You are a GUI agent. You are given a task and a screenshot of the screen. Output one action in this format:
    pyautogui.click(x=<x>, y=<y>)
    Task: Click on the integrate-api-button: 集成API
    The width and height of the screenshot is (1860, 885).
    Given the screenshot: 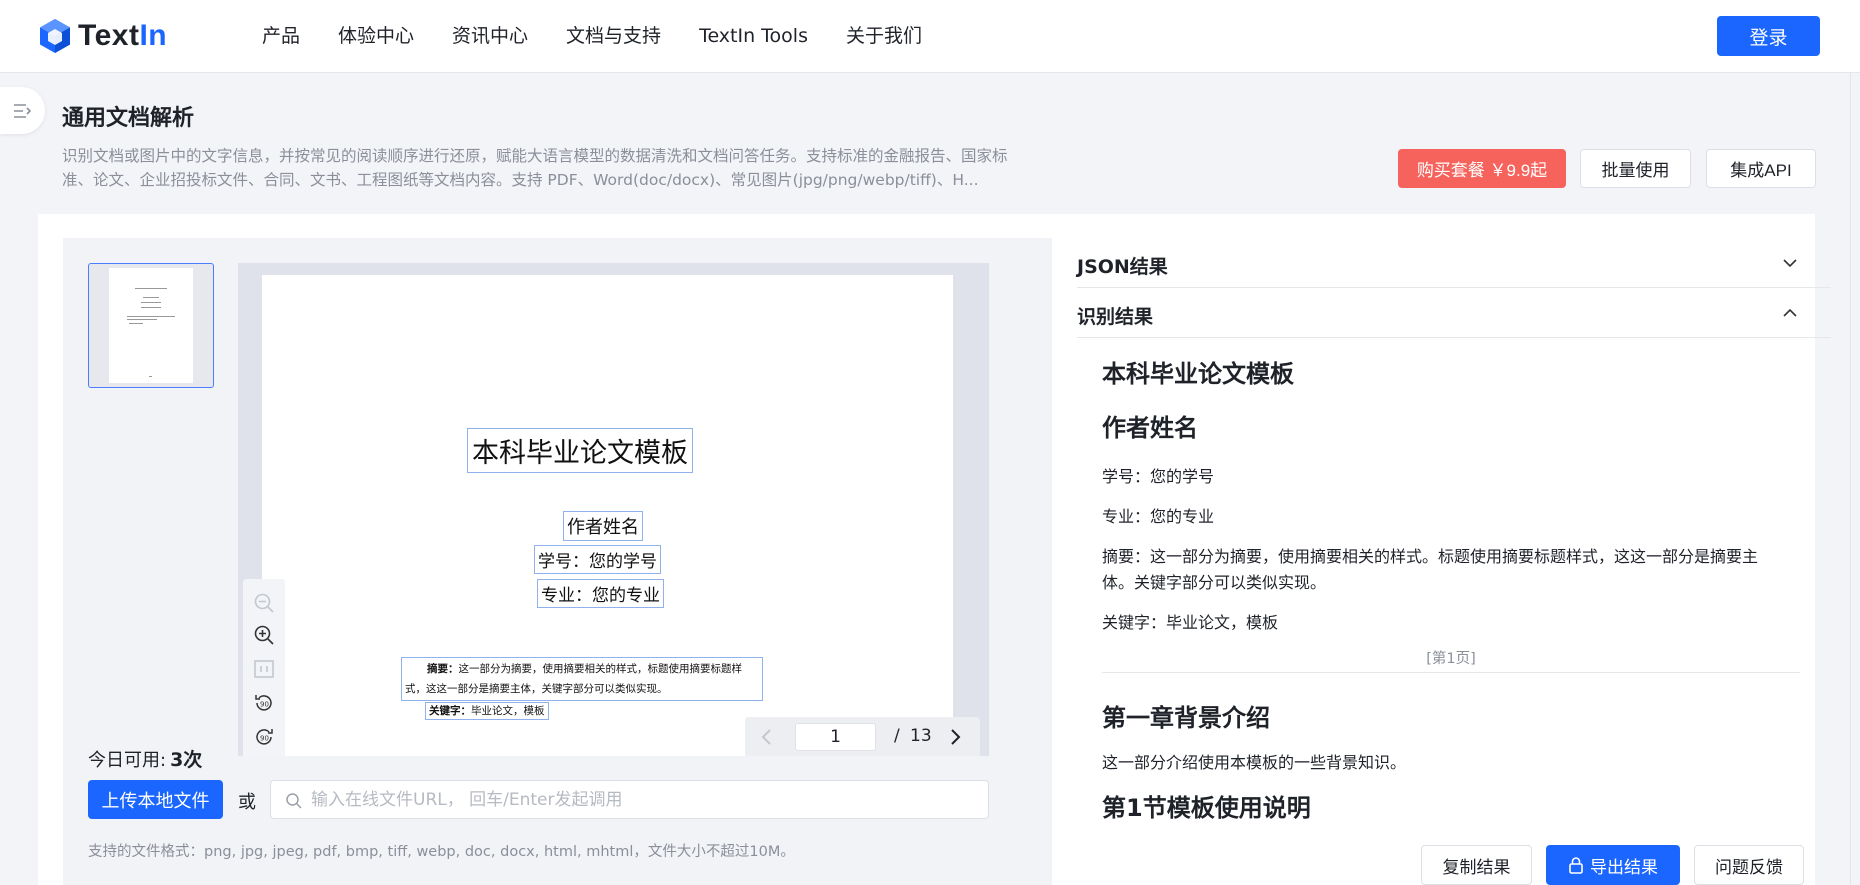 What is the action you would take?
    pyautogui.click(x=1761, y=168)
    